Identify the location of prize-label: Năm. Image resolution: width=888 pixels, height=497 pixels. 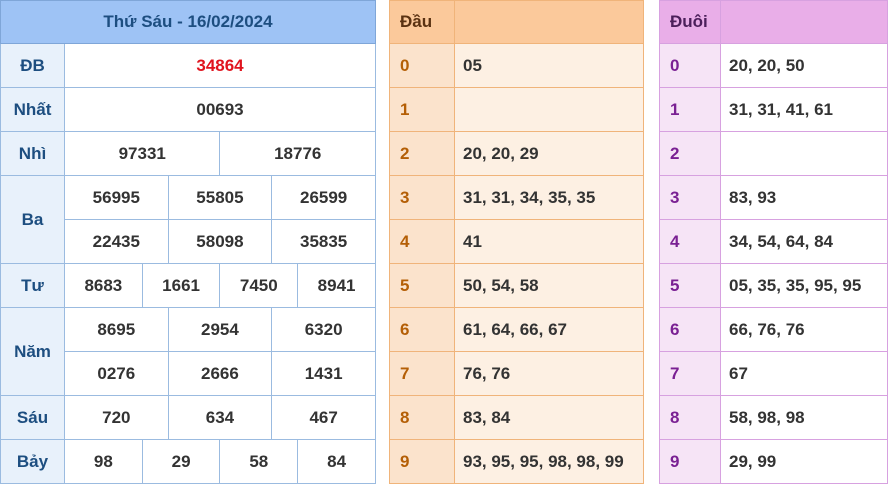
(32, 351).